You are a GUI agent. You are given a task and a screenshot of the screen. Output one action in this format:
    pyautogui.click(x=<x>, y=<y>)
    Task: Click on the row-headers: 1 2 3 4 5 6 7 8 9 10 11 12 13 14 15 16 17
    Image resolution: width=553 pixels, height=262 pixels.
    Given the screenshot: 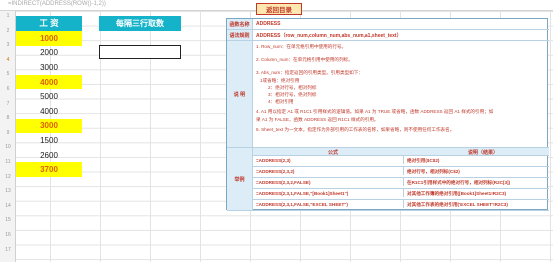 What is the action you would take?
    pyautogui.click(x=8, y=136)
    